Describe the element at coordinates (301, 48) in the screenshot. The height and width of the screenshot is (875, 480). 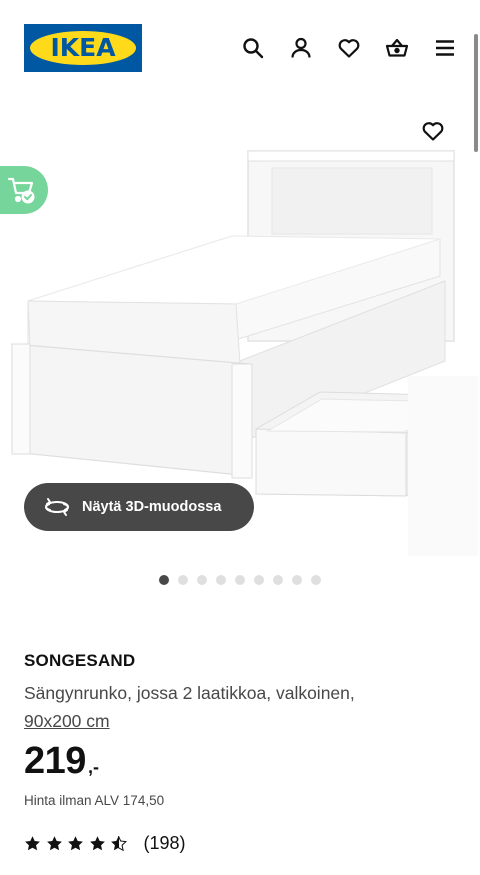
I see `user-icon` at that location.